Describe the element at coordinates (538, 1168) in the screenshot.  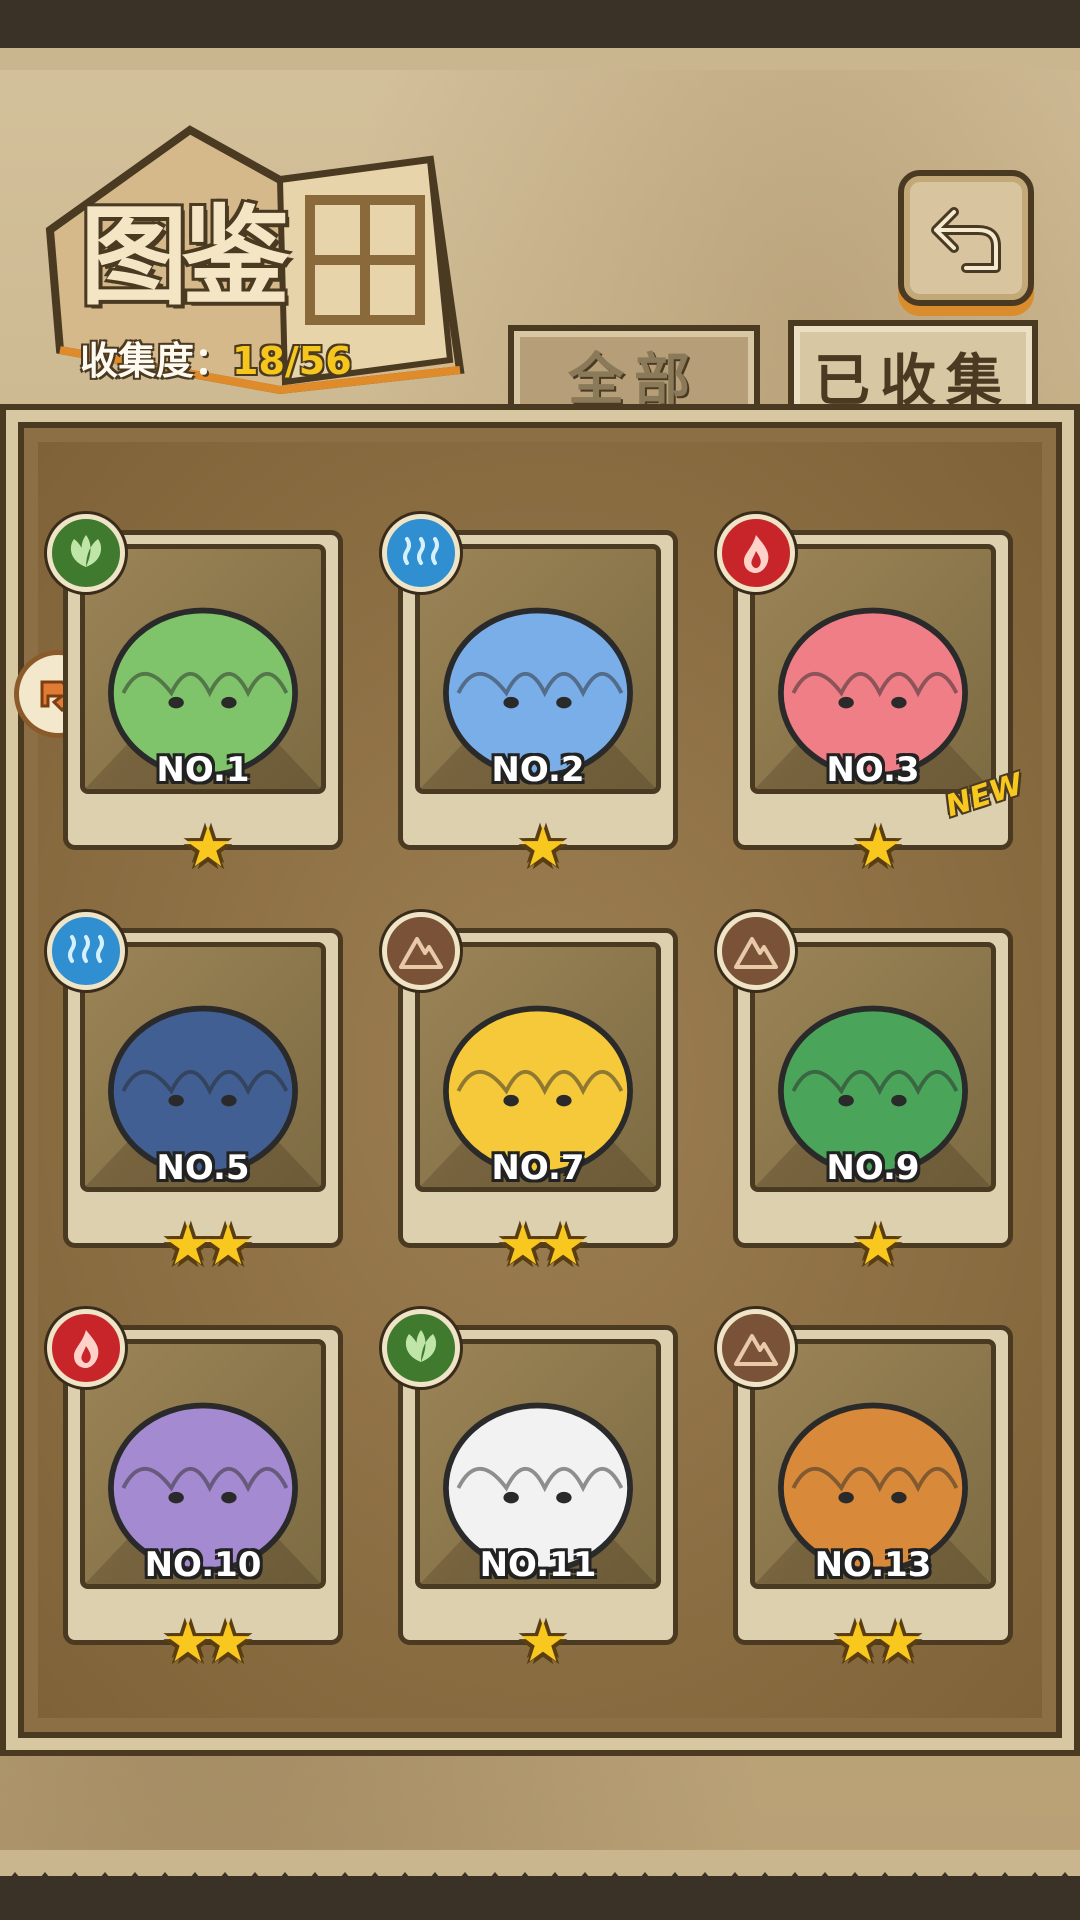
I see `card-number: NO.7` at that location.